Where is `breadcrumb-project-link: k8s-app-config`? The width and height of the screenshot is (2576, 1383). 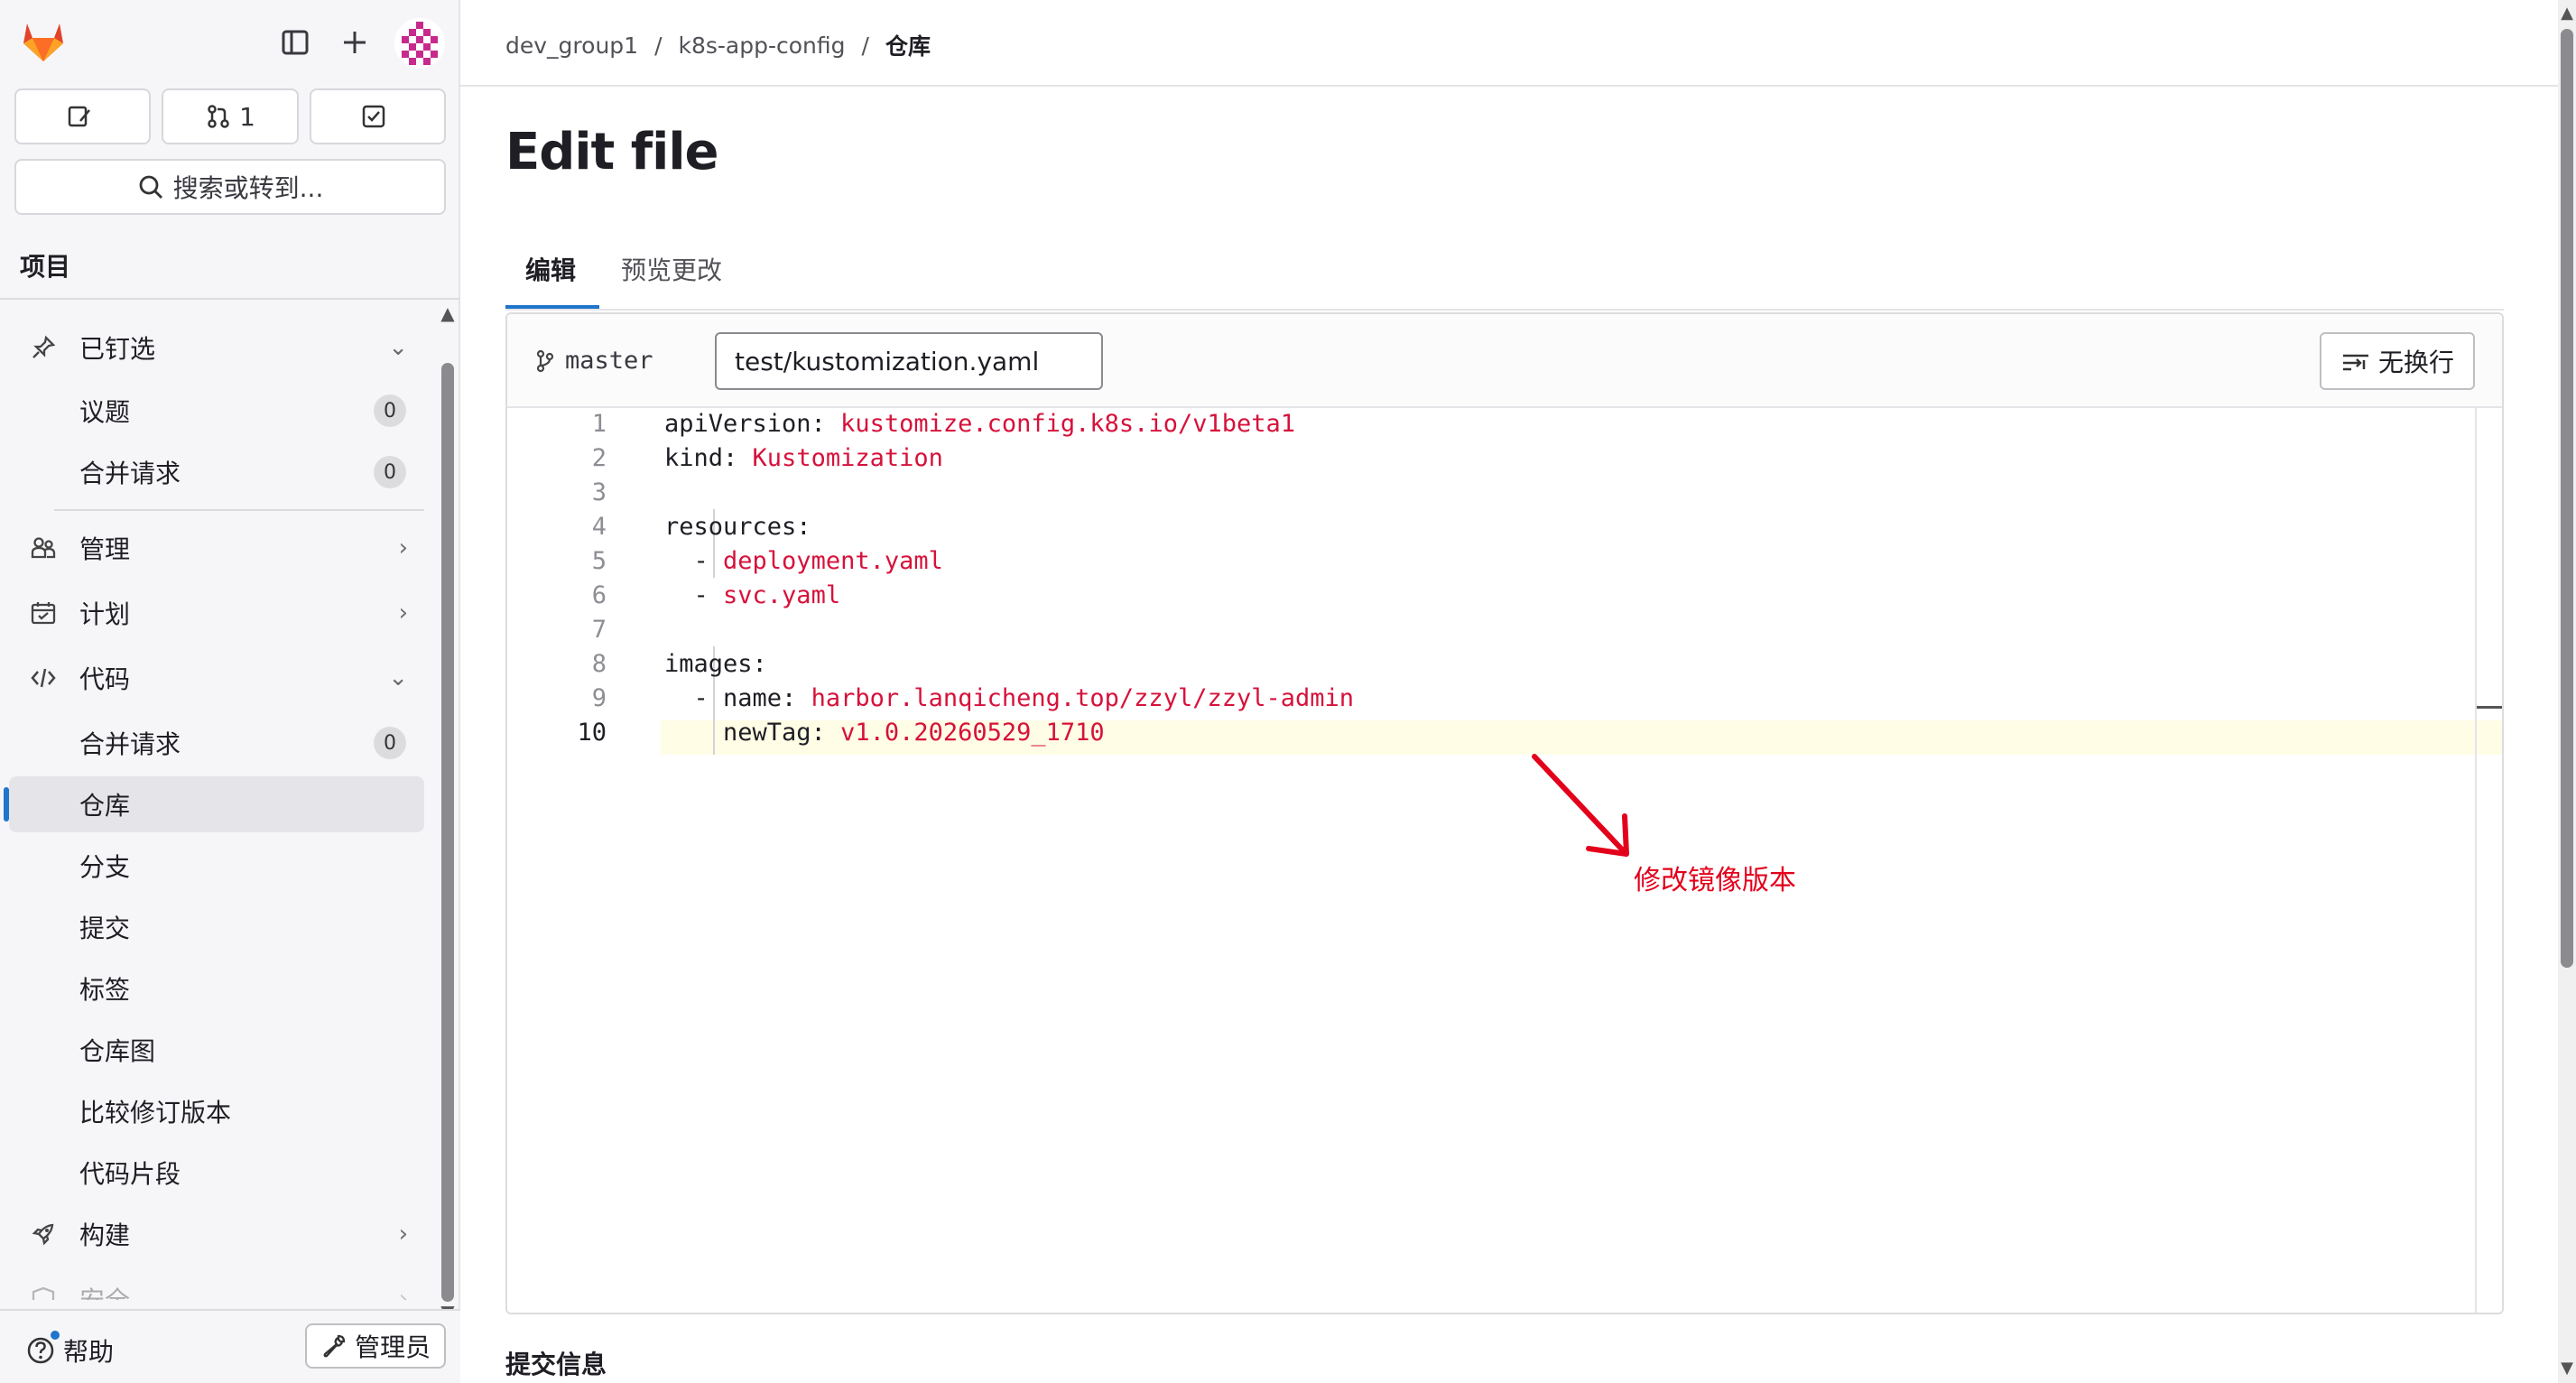
breadcrumb-project-link: k8s-app-config is located at coordinates (763, 45).